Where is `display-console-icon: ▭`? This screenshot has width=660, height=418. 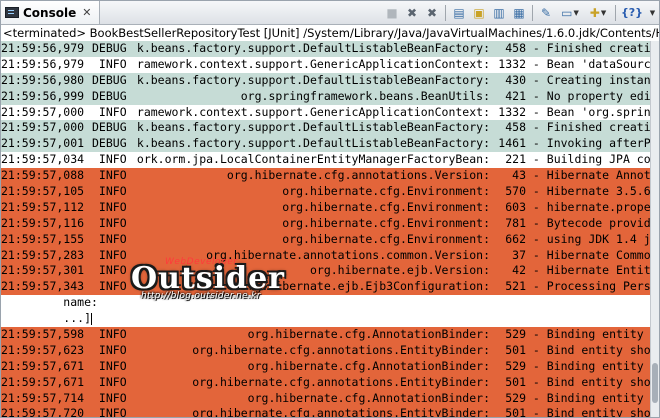 display-console-icon: ▭ is located at coordinates (567, 12).